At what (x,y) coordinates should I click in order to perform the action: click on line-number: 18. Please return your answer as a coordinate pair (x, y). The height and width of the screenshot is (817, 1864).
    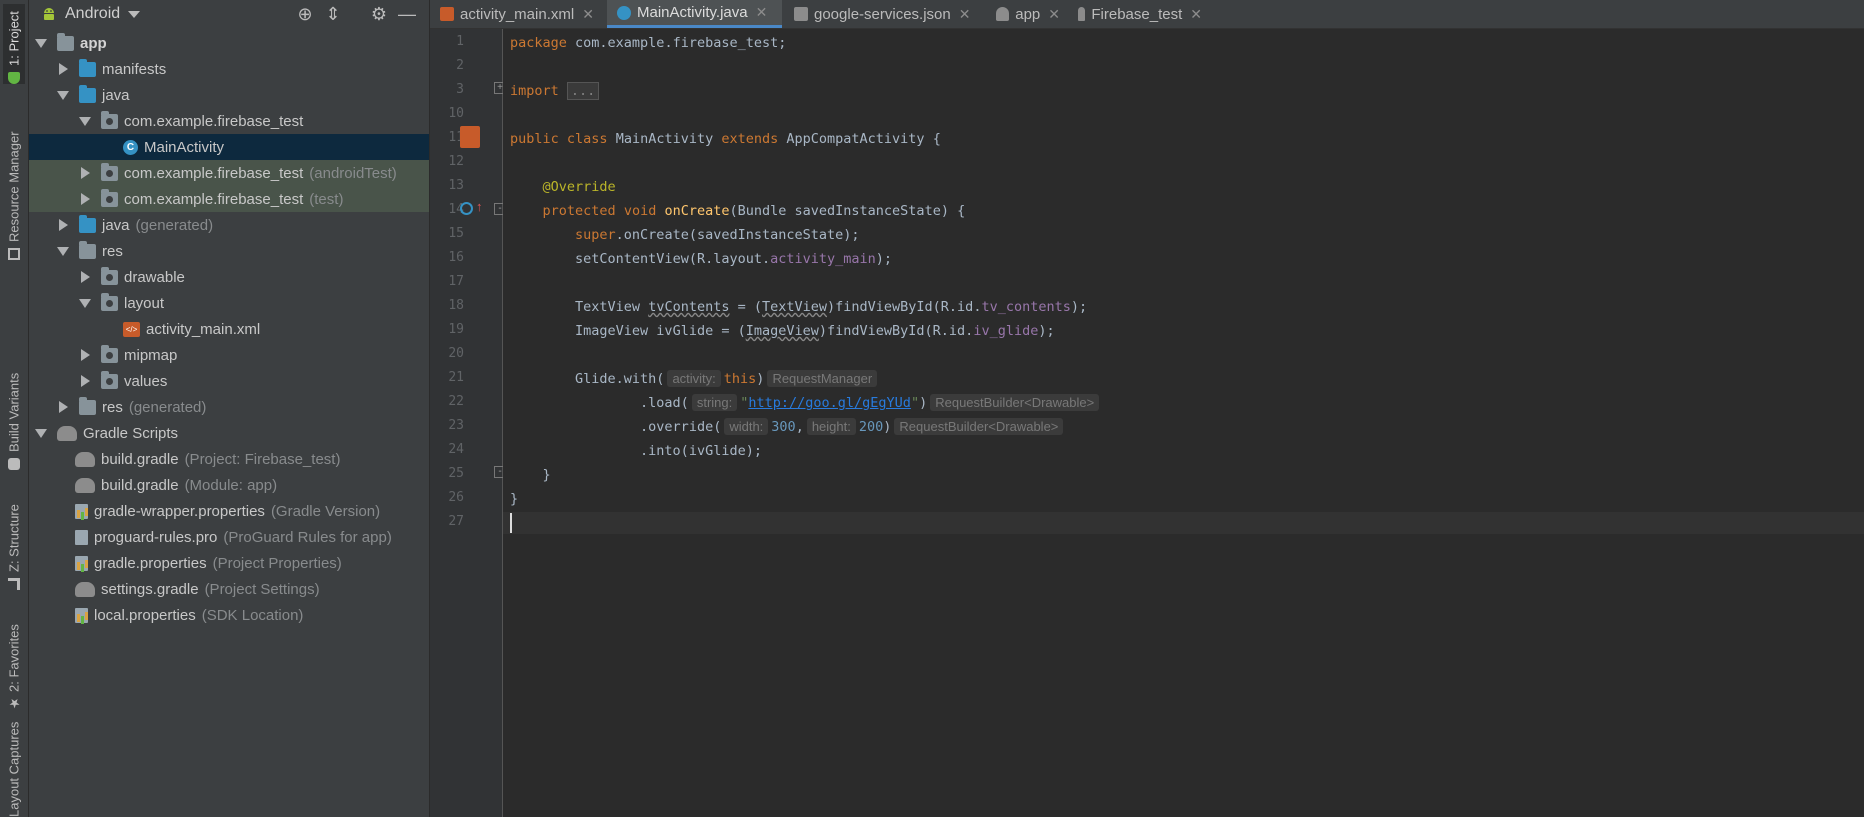
    Looking at the image, I should click on (456, 305).